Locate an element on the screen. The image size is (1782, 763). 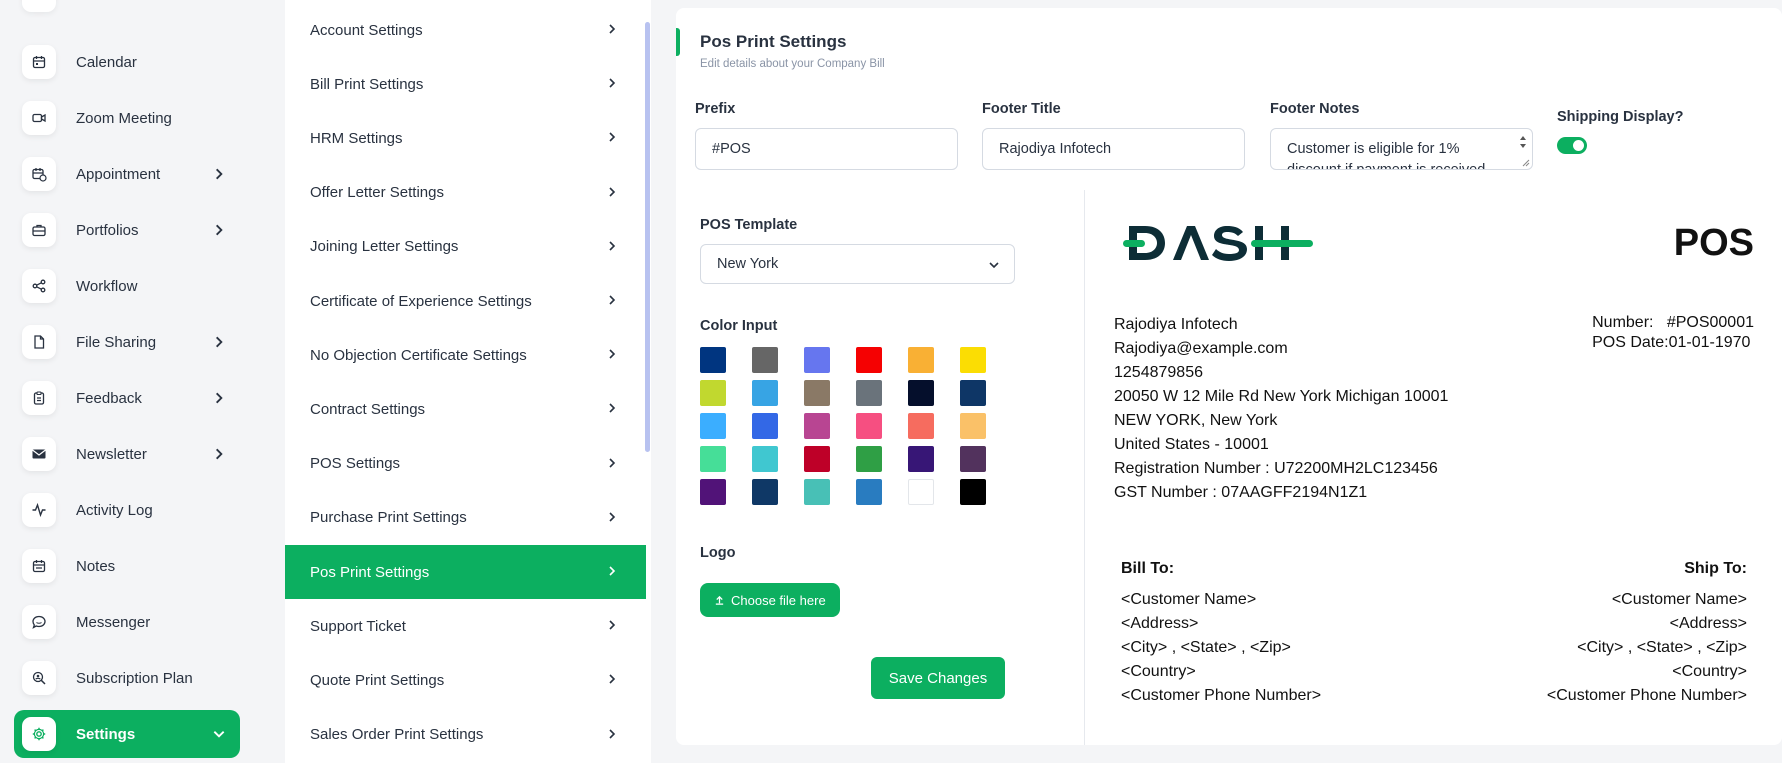
nav-item-activity-log: Activity Log is located at coordinates (127, 510).